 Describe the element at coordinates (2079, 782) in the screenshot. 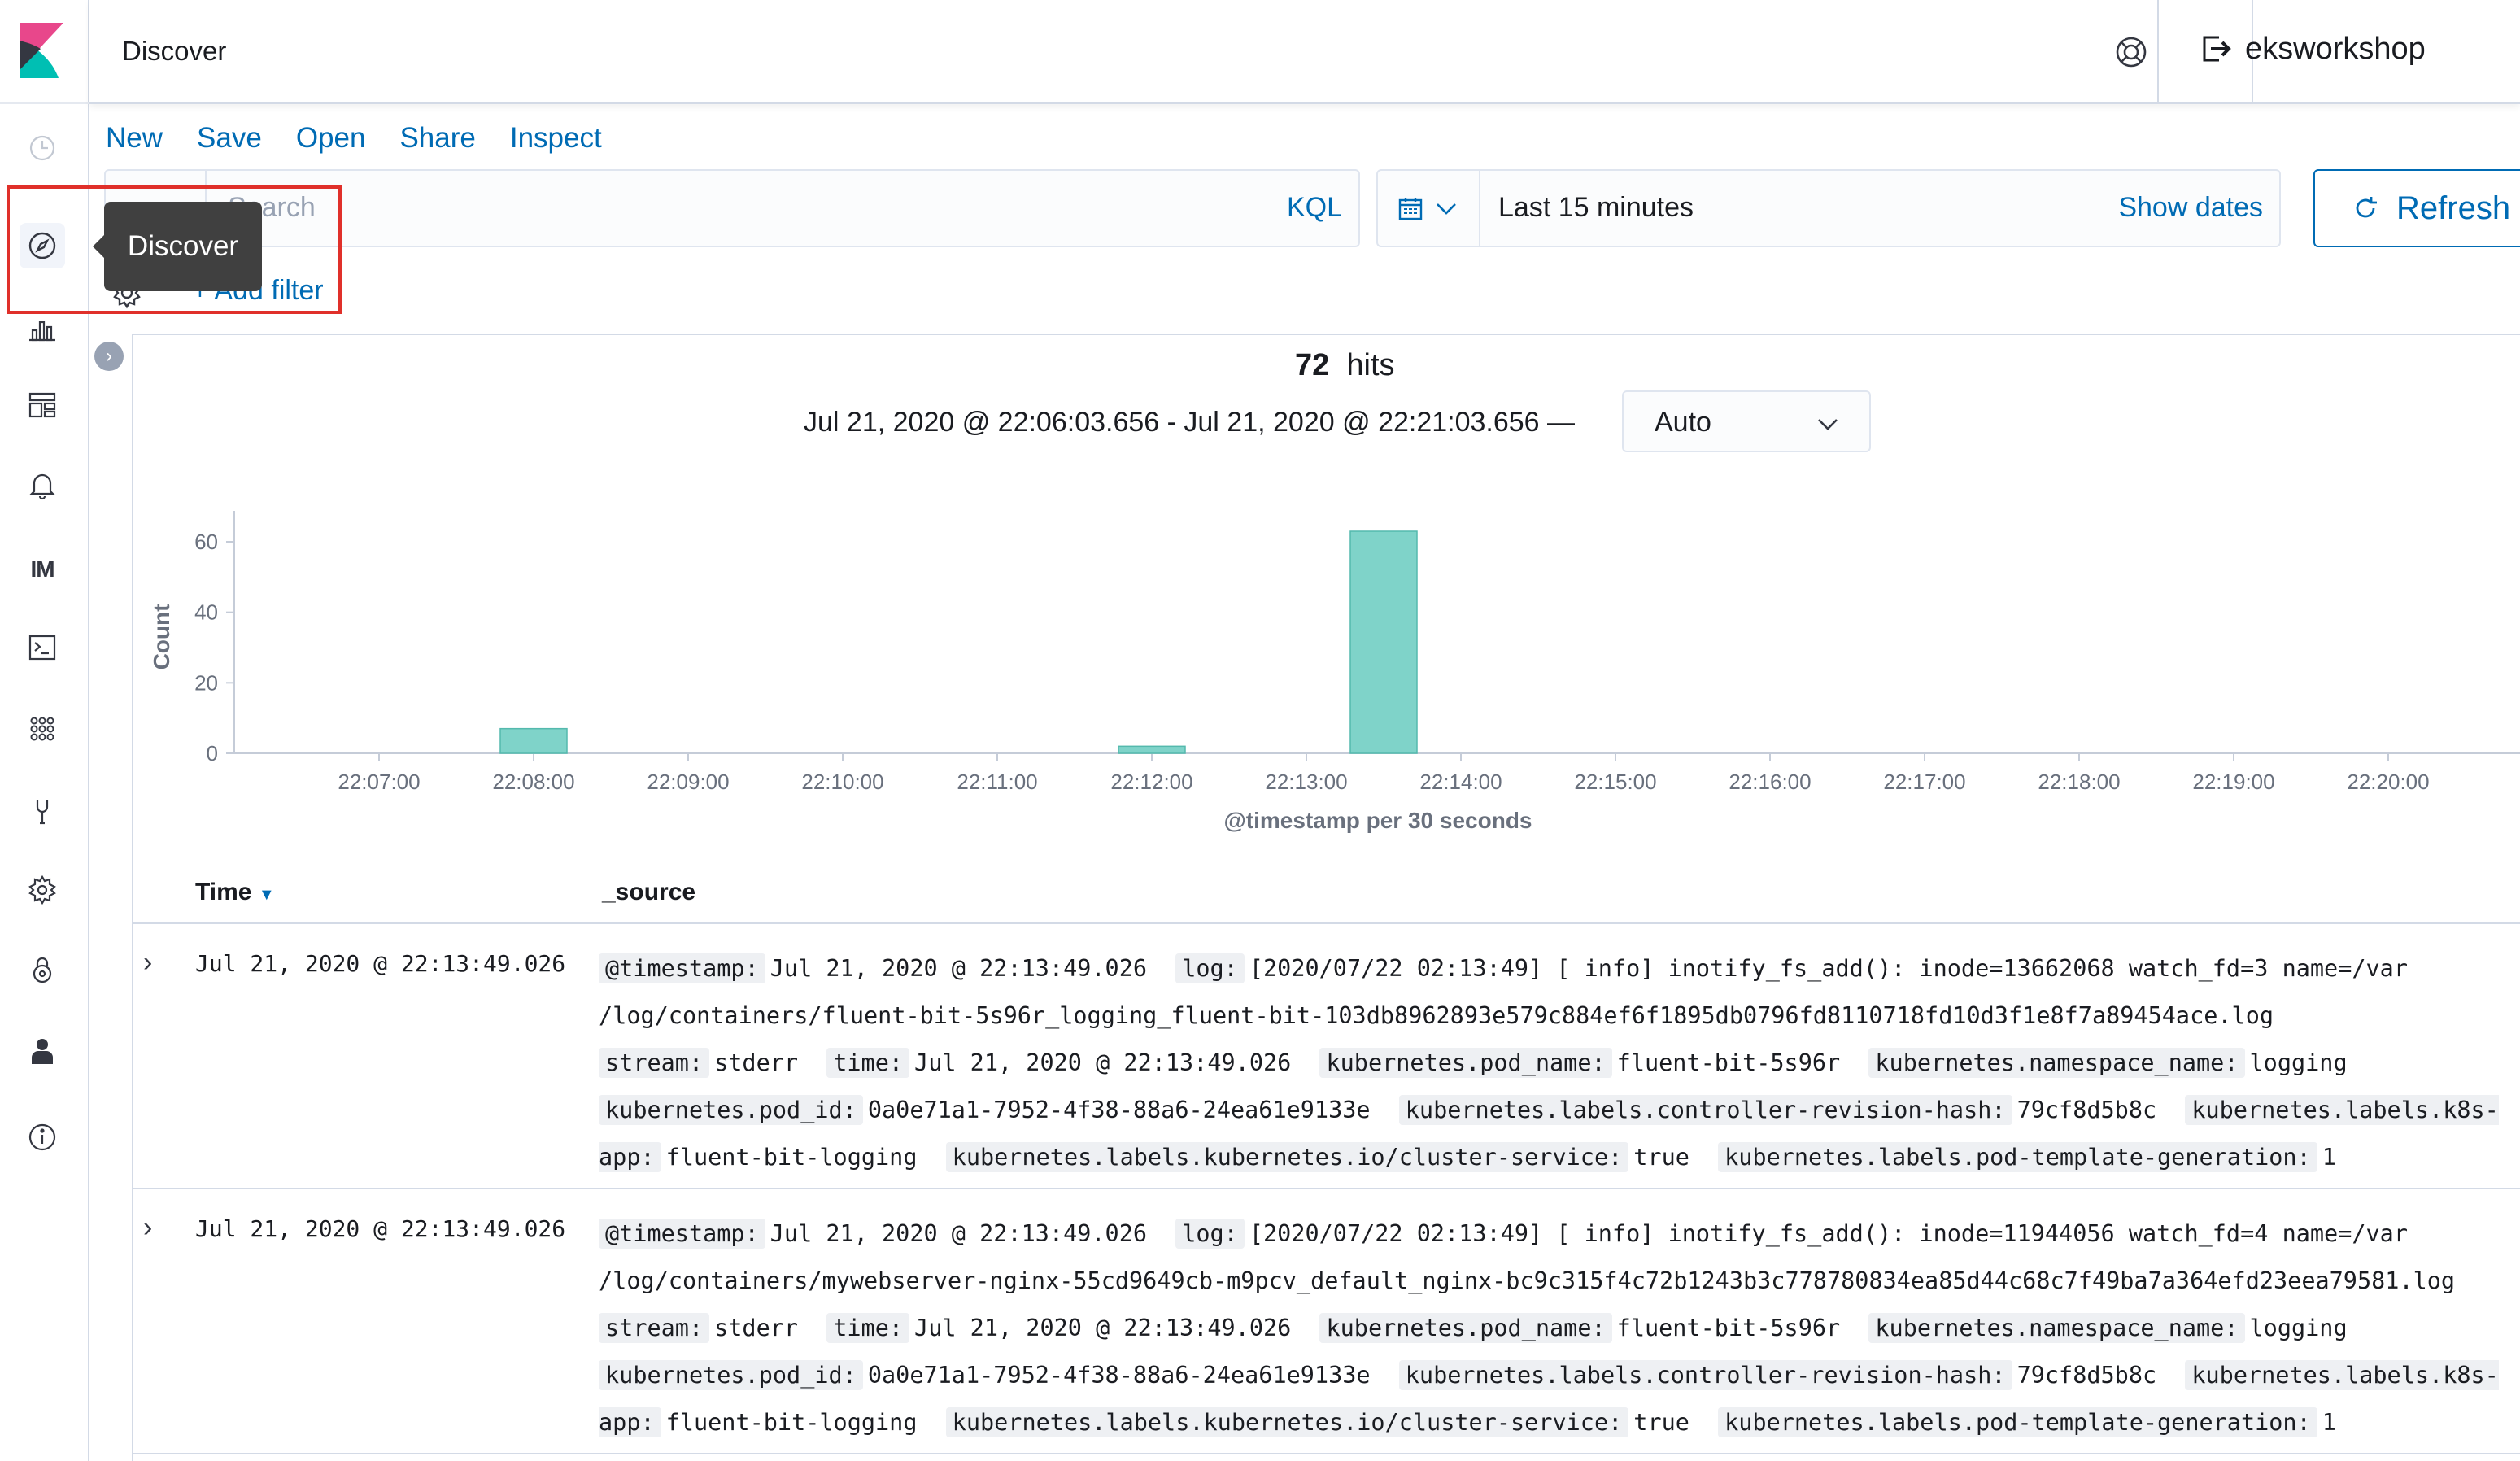

I see `x-tick-label: 22:18:00` at that location.